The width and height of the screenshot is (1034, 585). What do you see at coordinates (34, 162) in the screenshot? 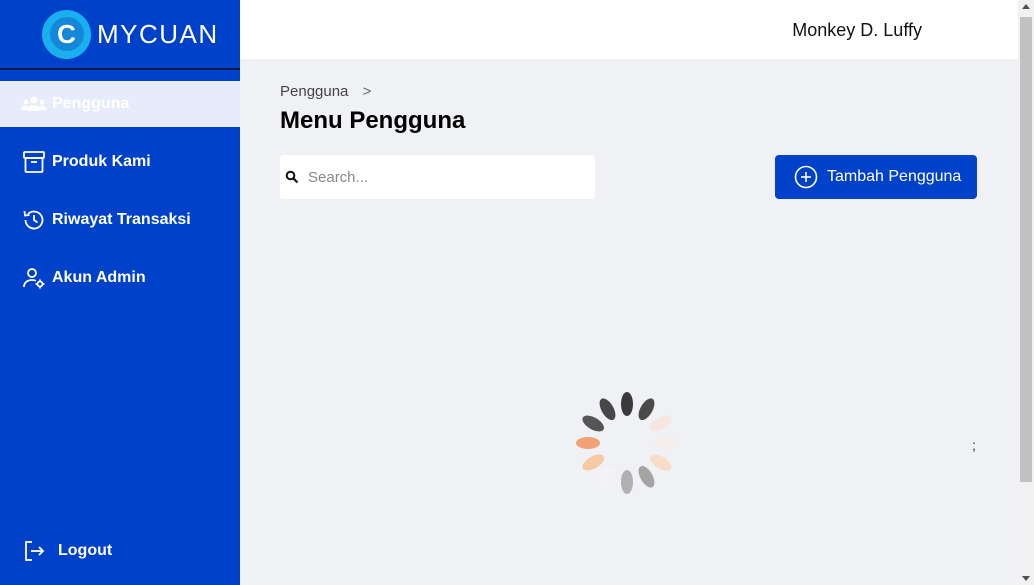
I see `archive-box-icon` at bounding box center [34, 162].